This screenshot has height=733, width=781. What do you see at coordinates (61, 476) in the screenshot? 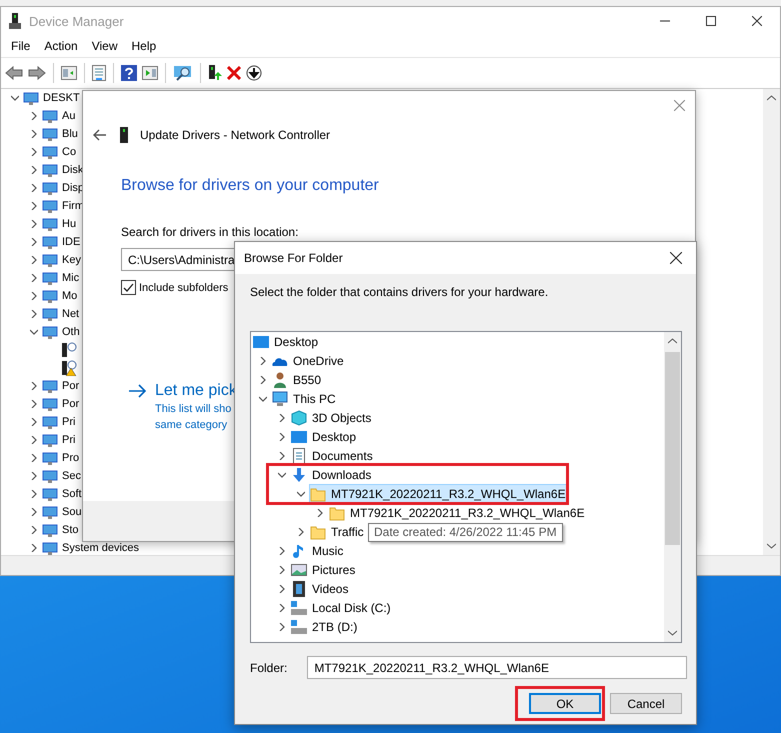
I see `device-tree-item: Sec` at bounding box center [61, 476].